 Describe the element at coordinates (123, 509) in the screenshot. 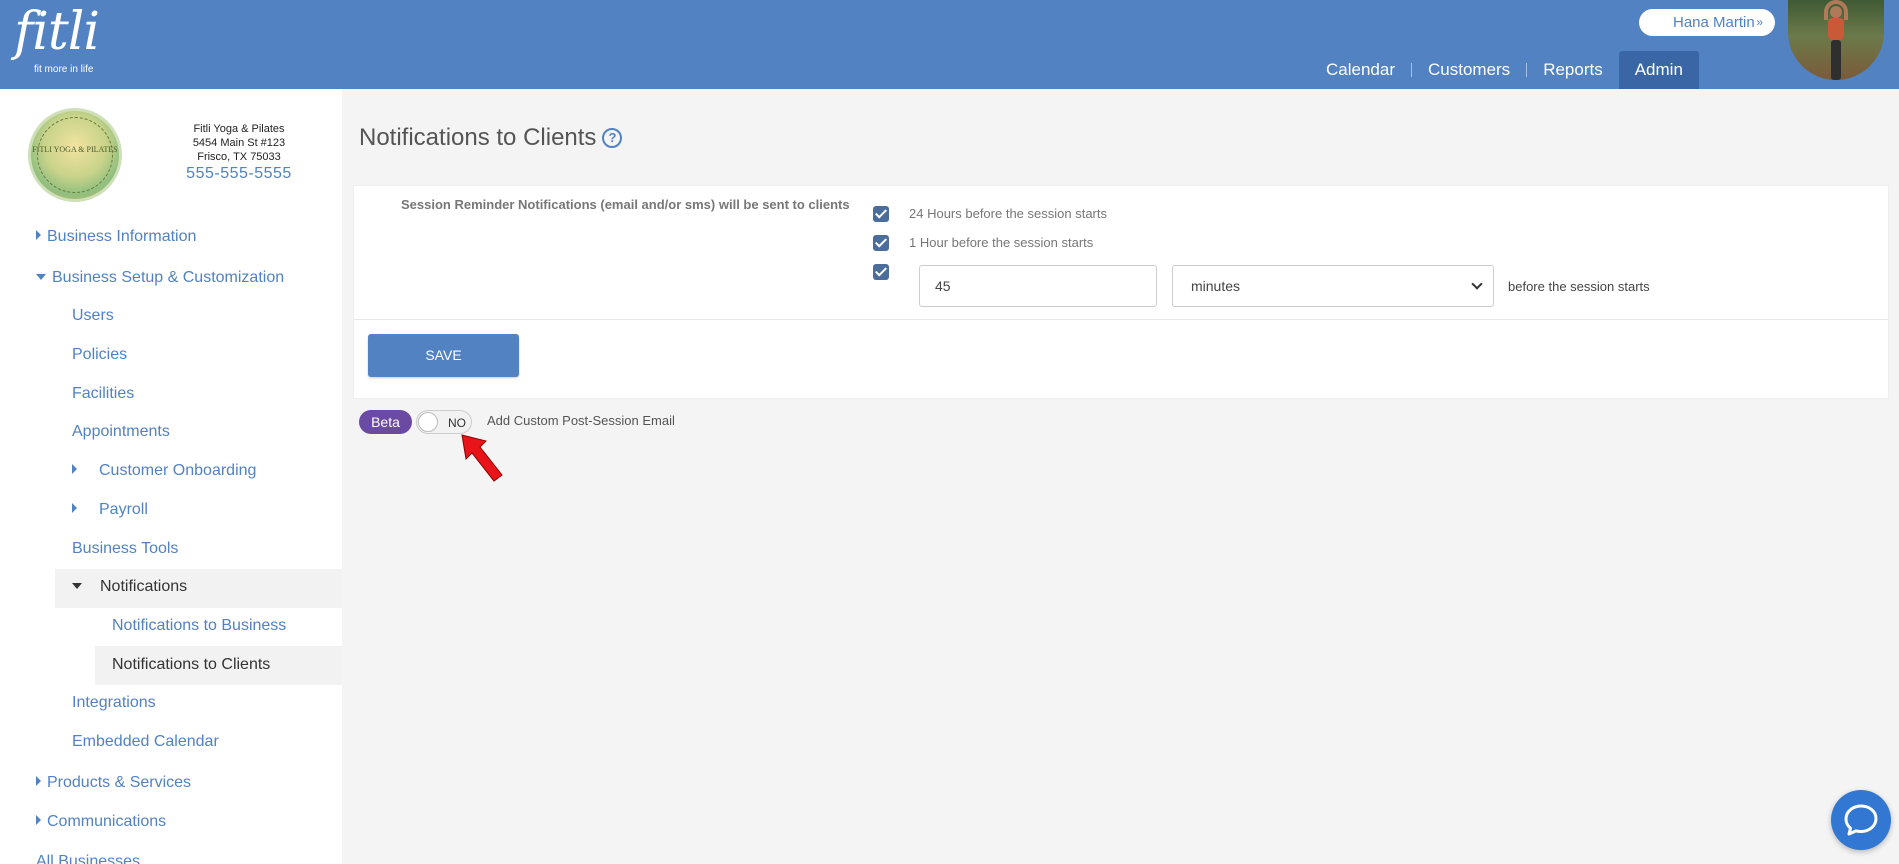

I see `sidebar-item-label: Payroll` at that location.